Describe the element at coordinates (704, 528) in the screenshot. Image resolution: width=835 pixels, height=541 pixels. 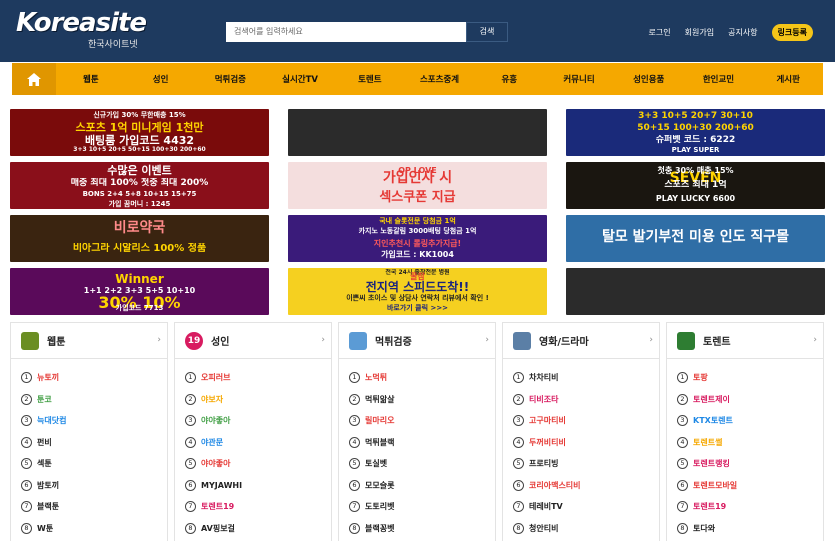
I see `site-link: 토다와` at that location.